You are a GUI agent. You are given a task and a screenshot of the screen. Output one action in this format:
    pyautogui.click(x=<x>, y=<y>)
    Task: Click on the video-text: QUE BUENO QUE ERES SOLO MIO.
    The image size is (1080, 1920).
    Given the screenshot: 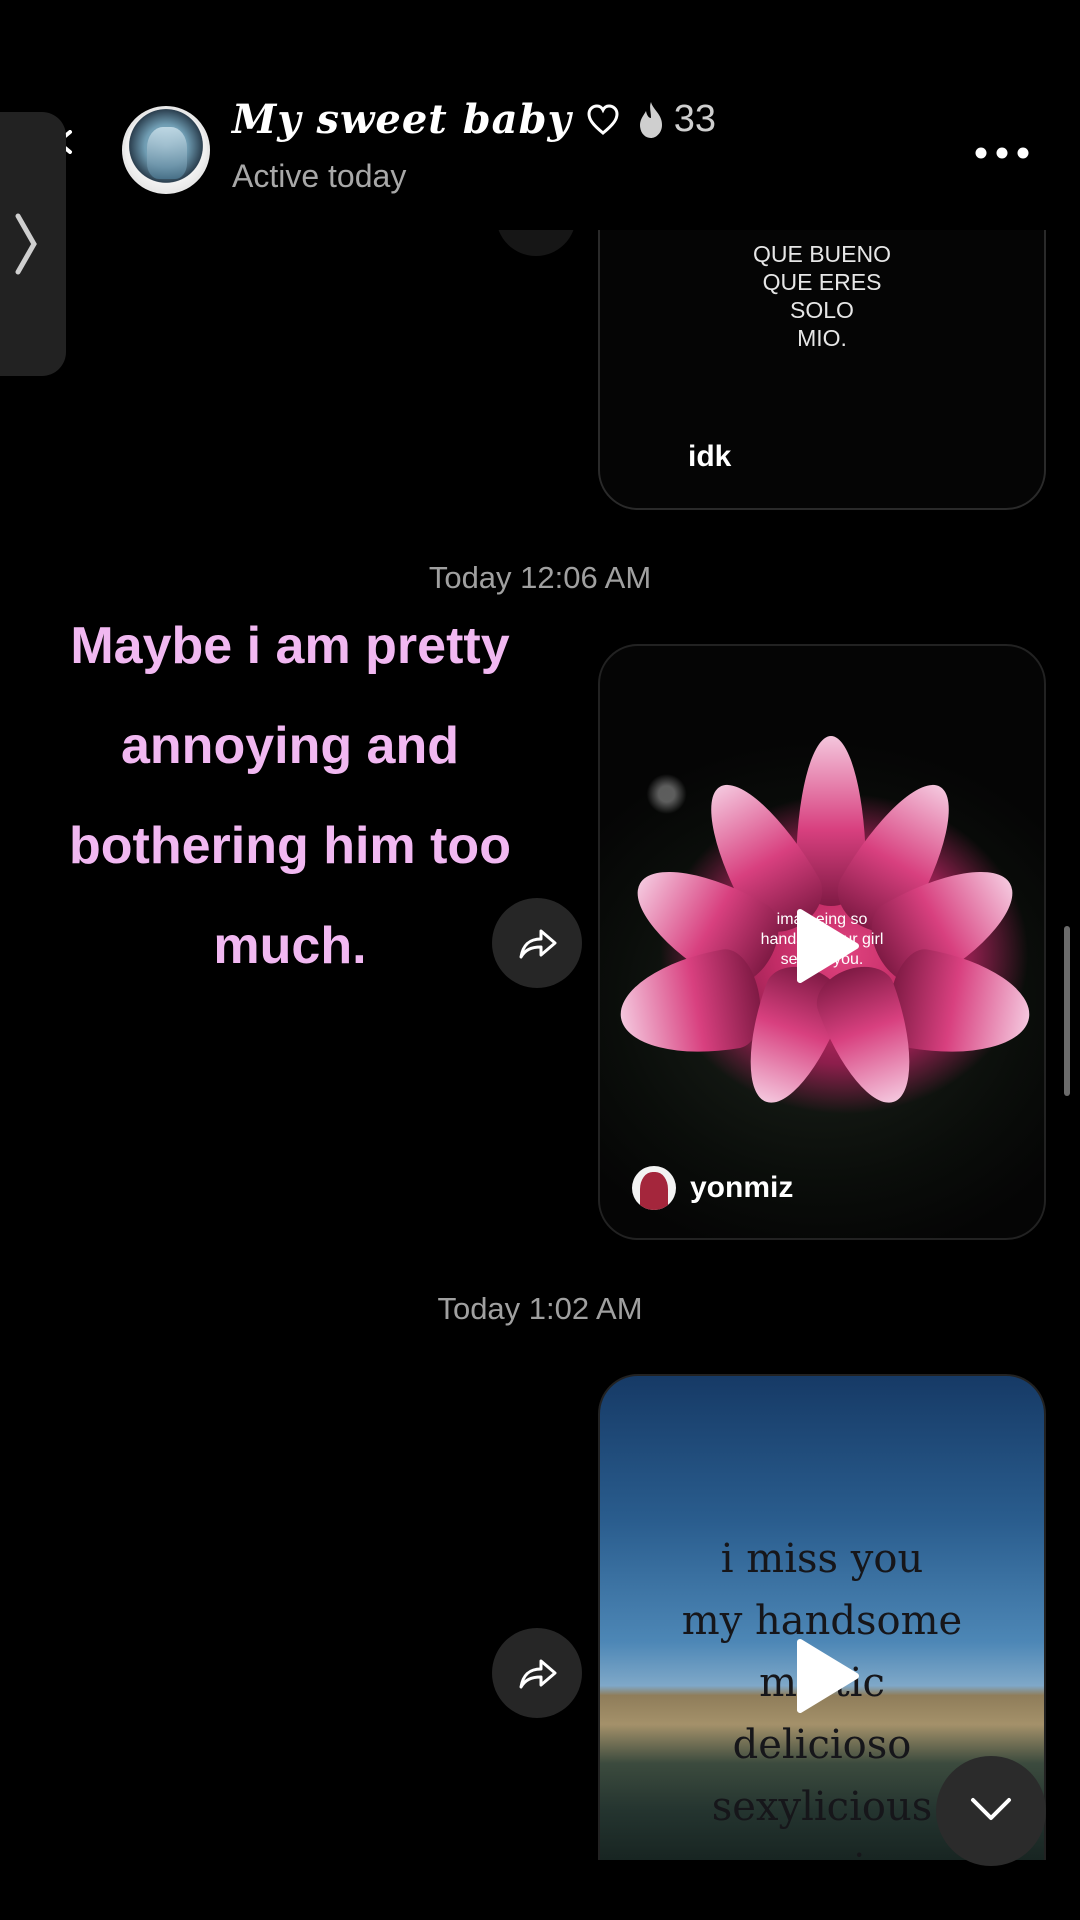 What is the action you would take?
    pyautogui.click(x=822, y=296)
    